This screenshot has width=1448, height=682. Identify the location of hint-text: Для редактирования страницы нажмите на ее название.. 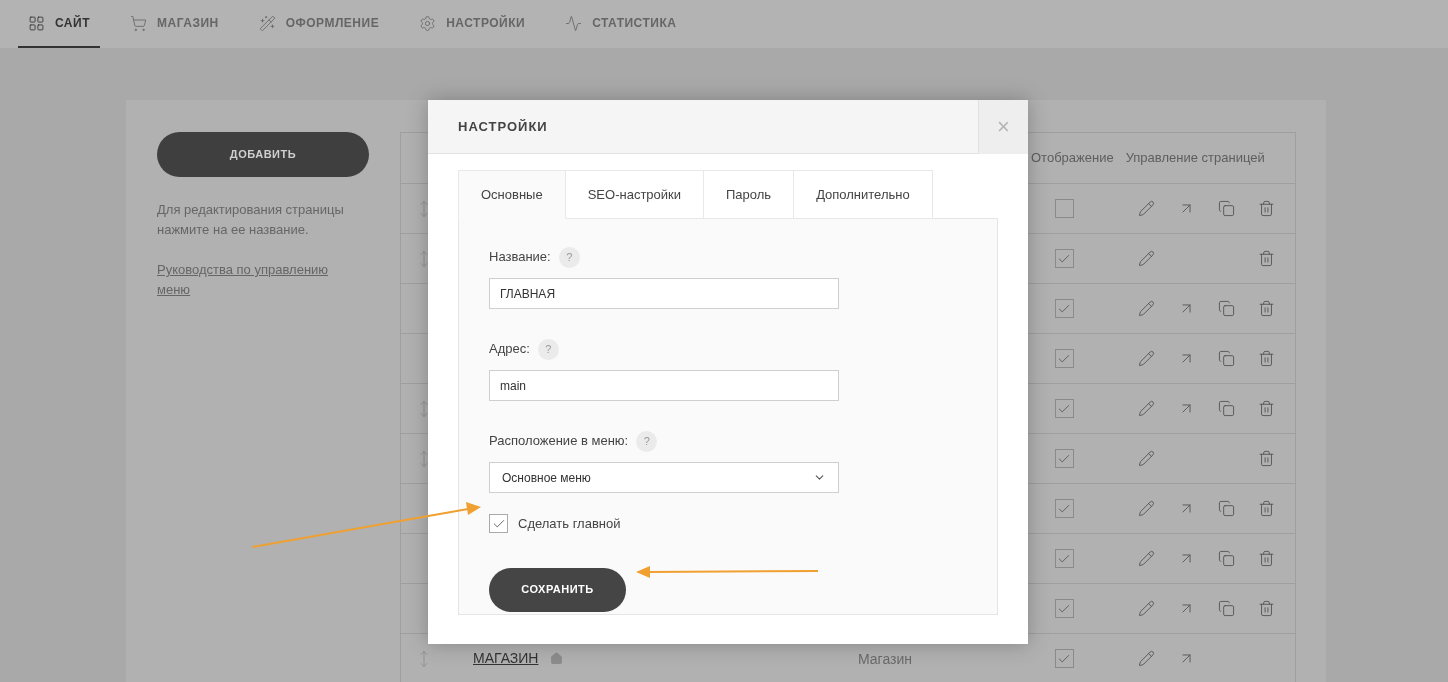
(251, 220).